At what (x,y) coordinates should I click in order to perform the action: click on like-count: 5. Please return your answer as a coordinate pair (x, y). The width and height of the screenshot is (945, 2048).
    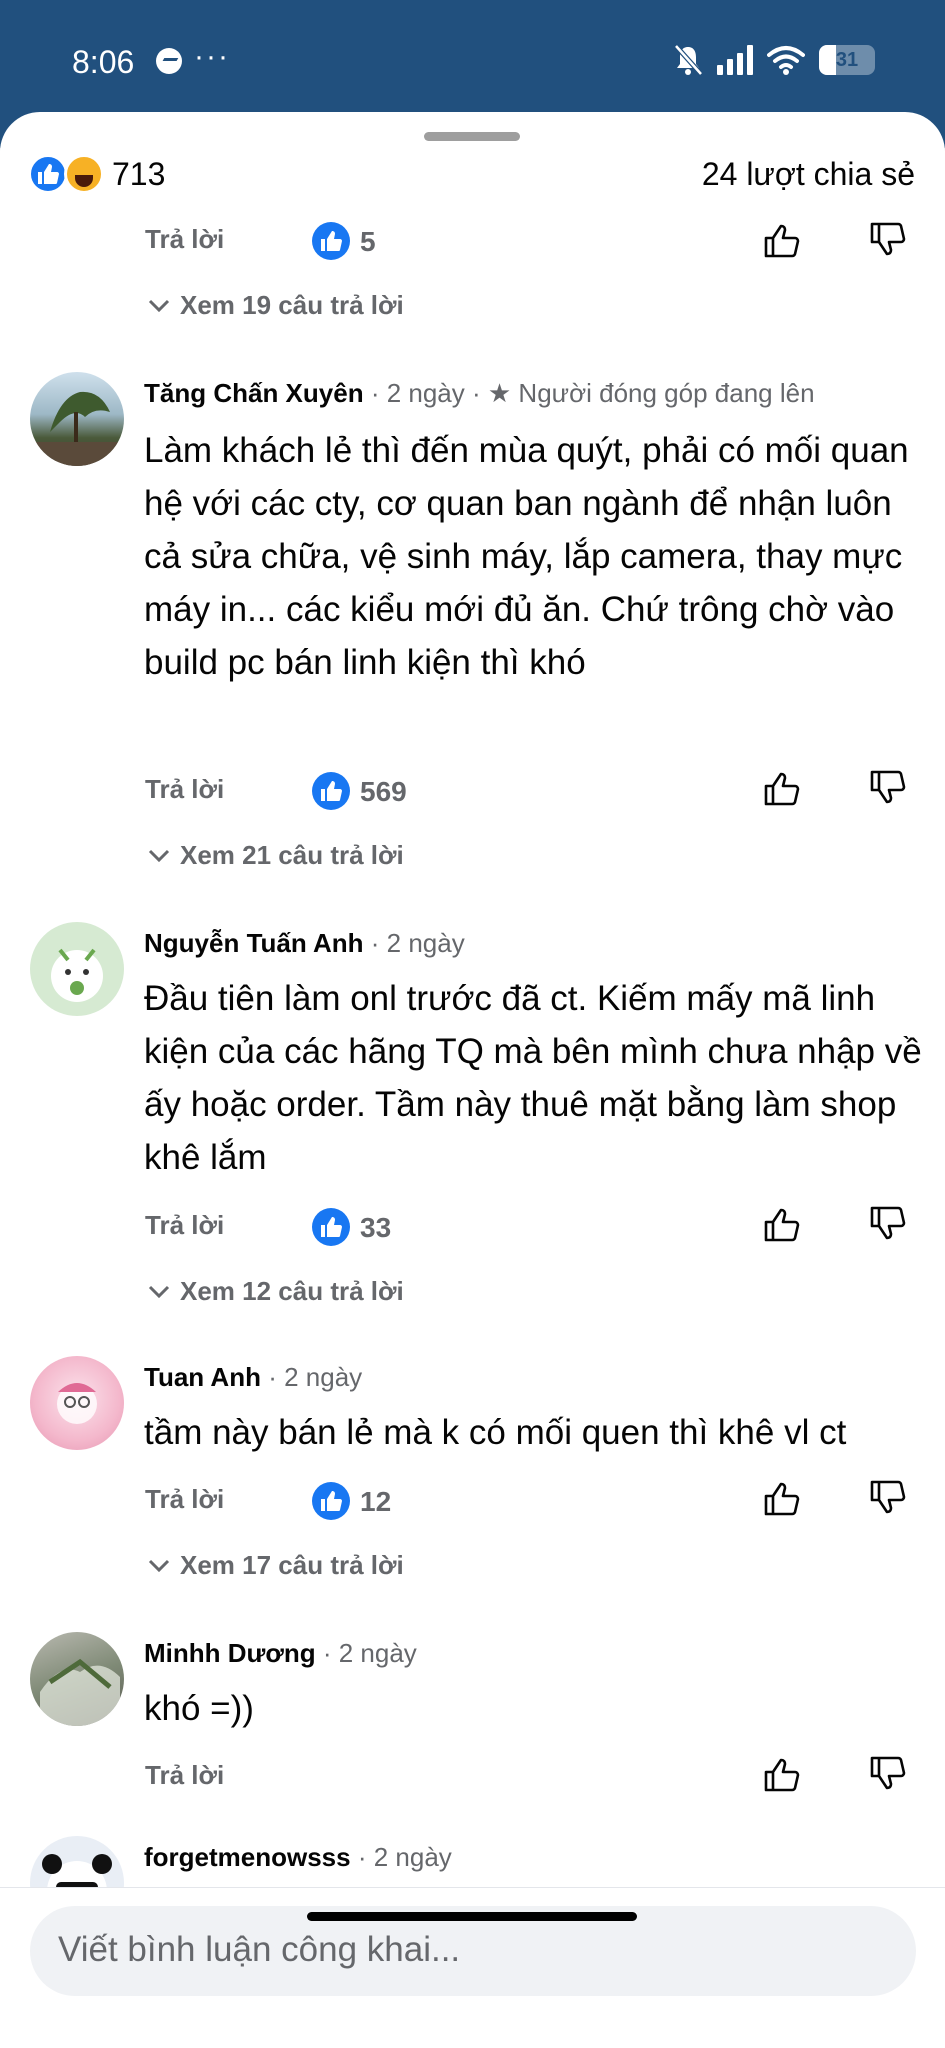
    Looking at the image, I should click on (368, 241).